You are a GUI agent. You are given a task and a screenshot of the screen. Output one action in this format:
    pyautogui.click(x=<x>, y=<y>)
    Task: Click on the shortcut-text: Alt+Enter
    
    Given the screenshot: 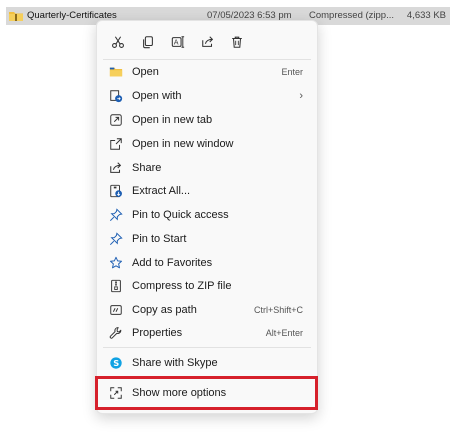 What is the action you would take?
    pyautogui.click(x=284, y=333)
    